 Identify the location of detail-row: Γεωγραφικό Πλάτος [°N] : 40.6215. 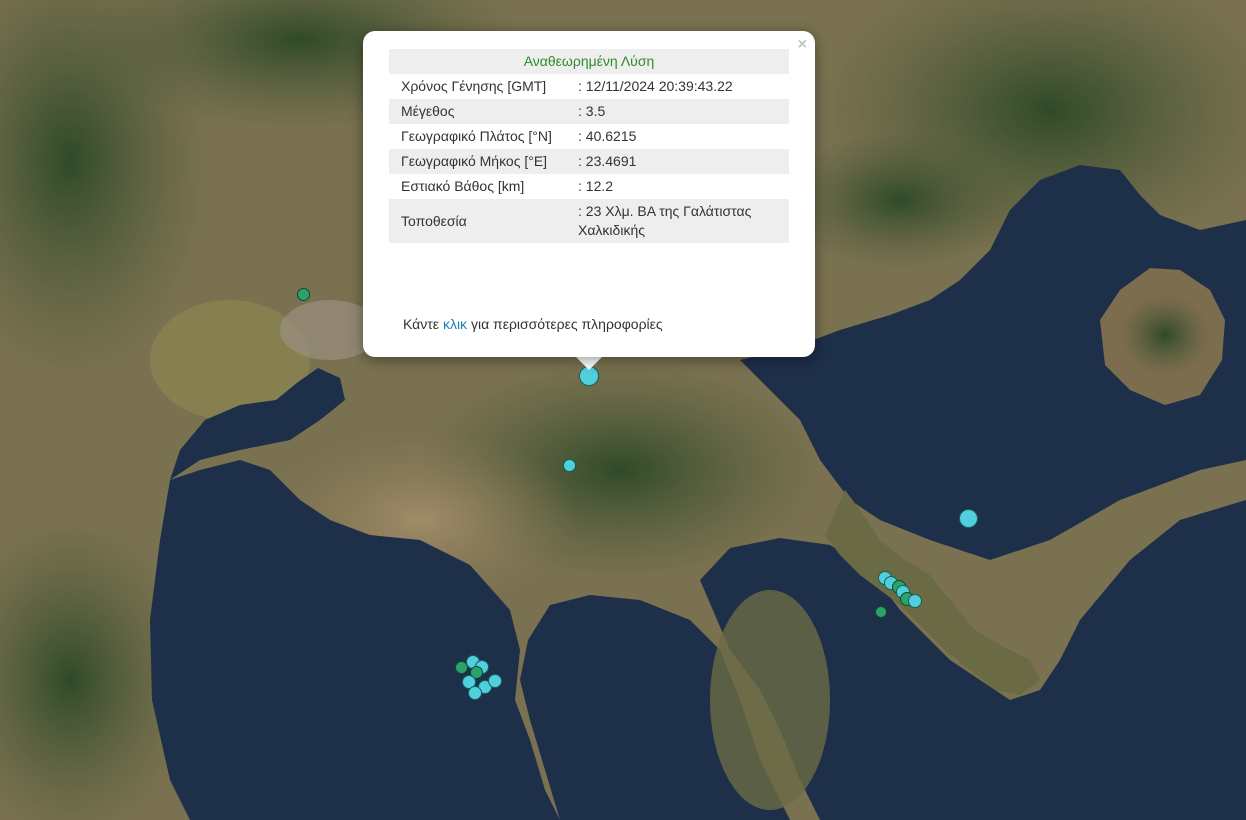
(589, 136).